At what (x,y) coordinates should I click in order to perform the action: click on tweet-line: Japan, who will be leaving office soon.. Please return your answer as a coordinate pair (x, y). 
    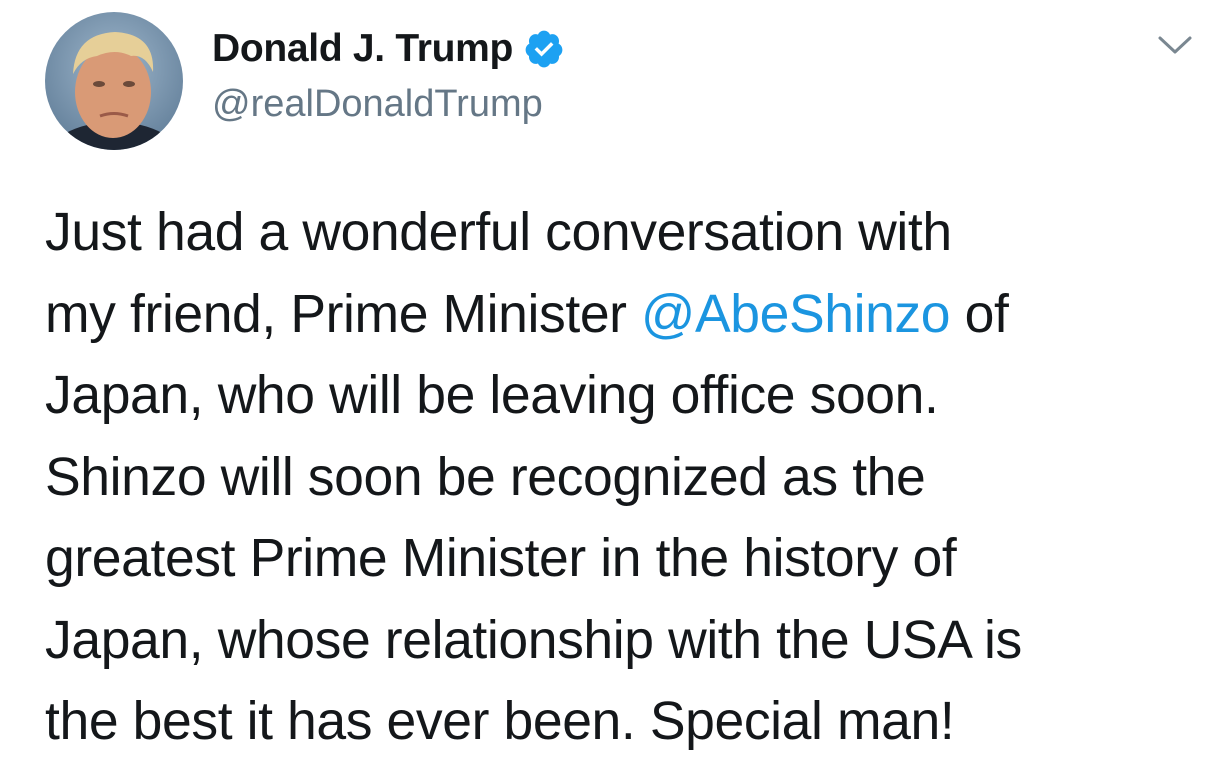
    Looking at the image, I should click on (492, 395).